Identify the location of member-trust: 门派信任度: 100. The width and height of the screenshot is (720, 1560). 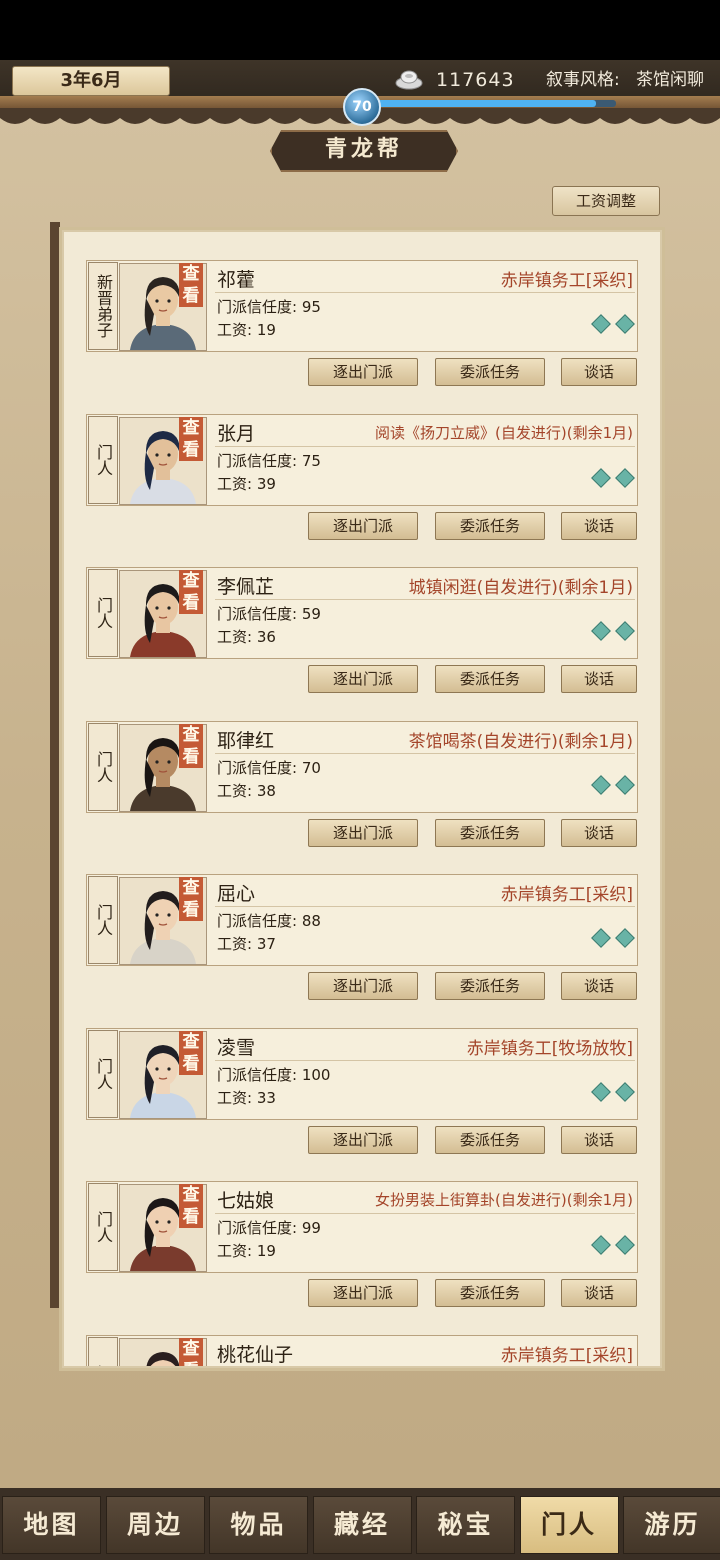
(273, 1074).